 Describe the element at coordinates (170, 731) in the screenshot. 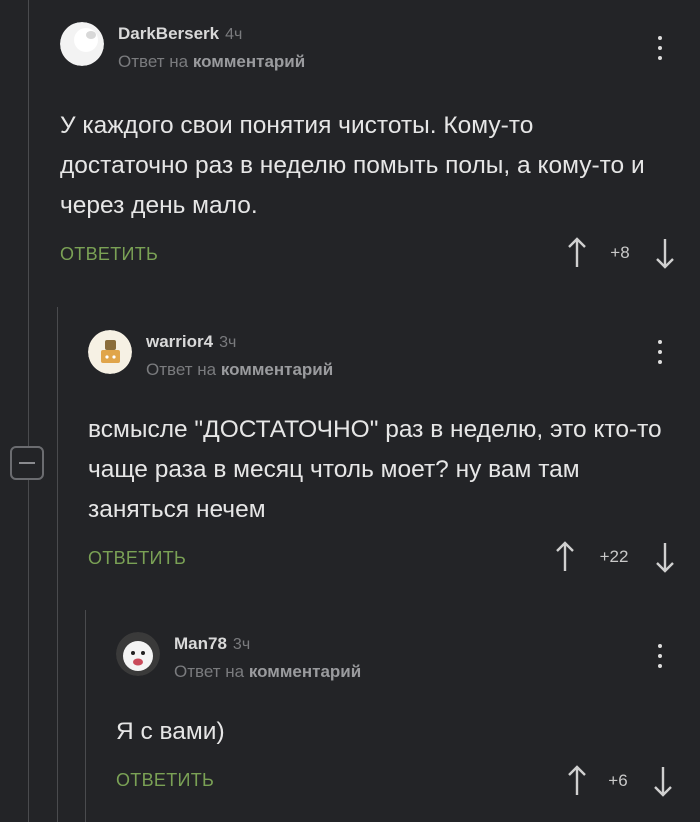

I see `comment-text: Я с вами)` at that location.